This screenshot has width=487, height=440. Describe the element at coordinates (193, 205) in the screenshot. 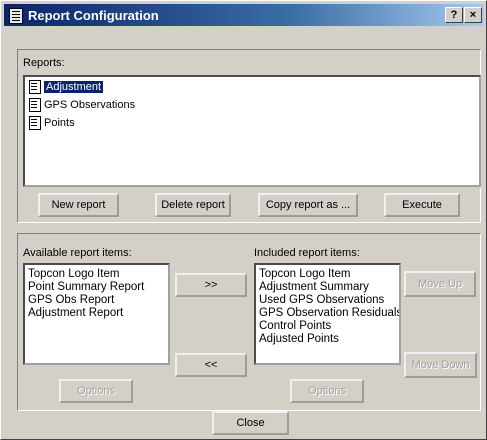

I see `delete-report-button: Delete report` at that location.